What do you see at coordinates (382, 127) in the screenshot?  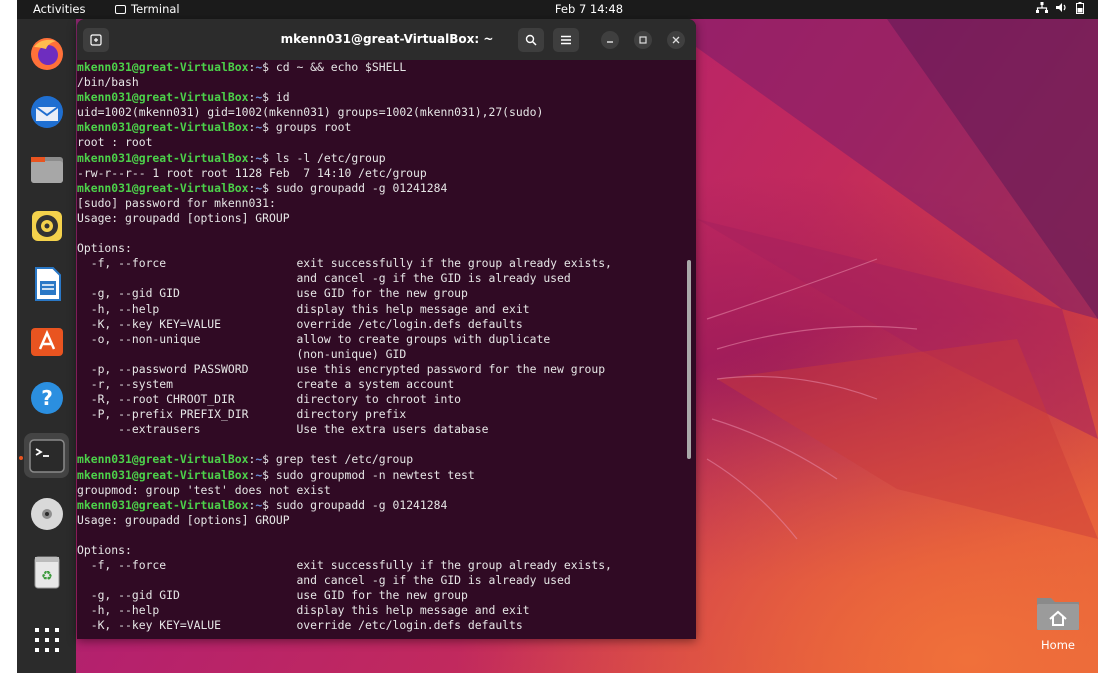 I see `terminal-command-line: mkenn031@great-VirtualBox:~$ groups root` at bounding box center [382, 127].